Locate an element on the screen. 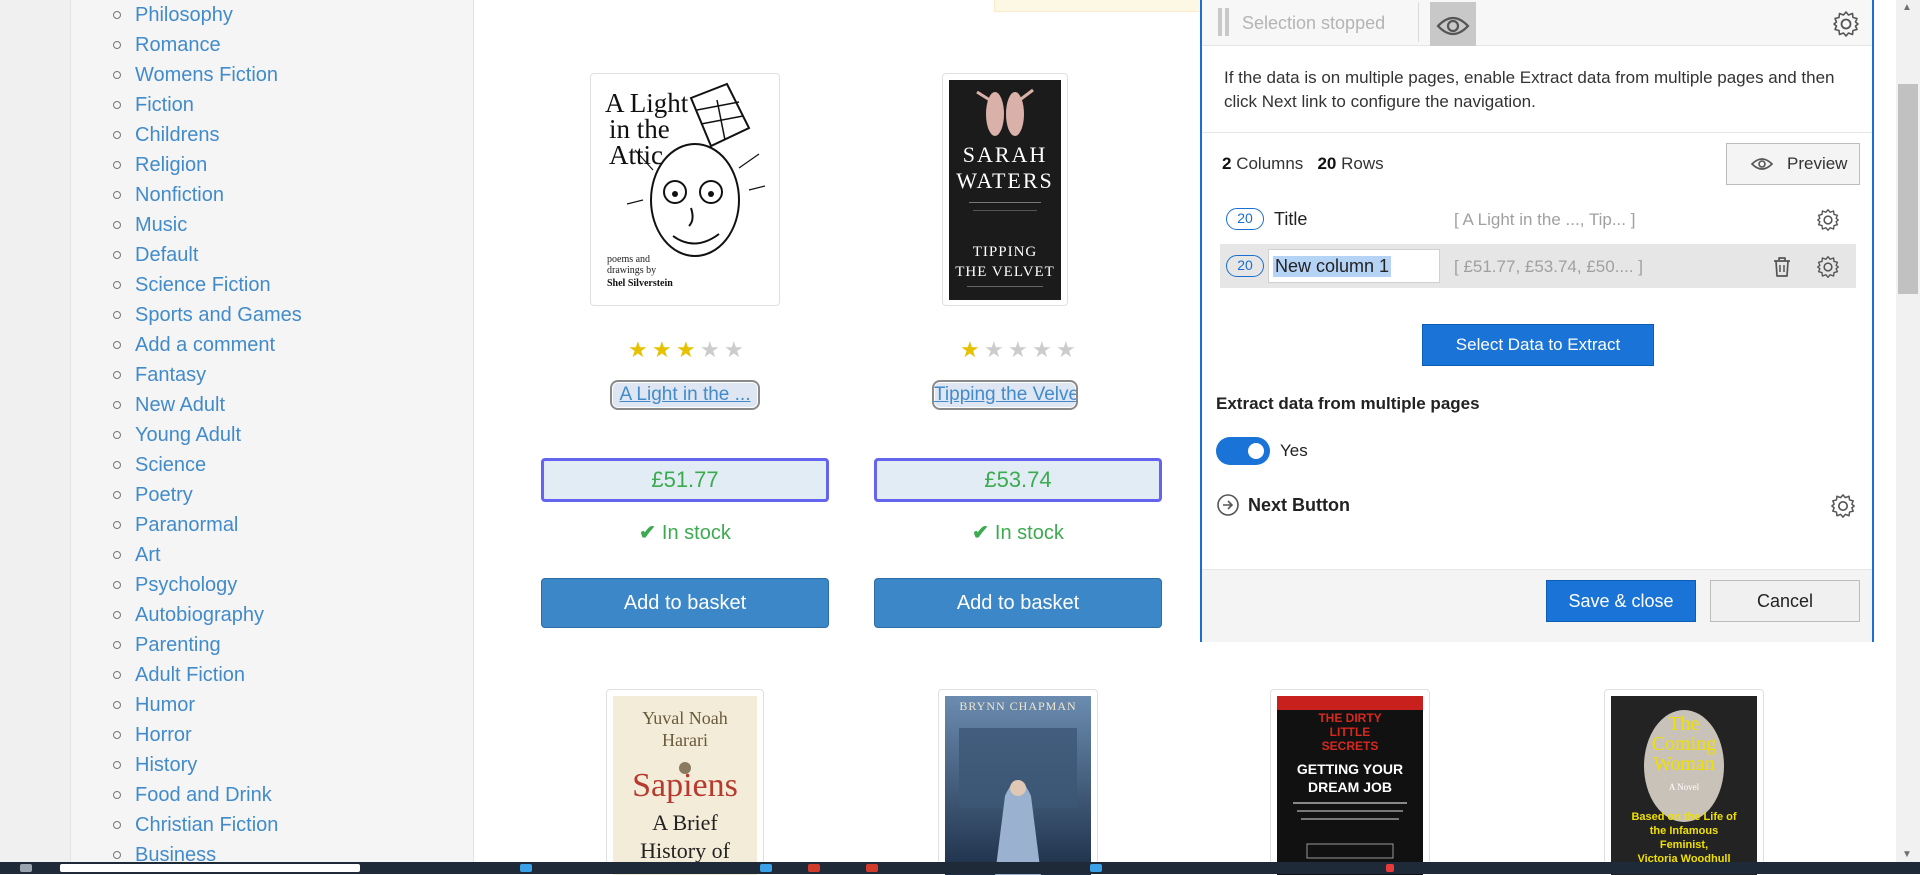 The height and width of the screenshot is (875, 1920). next-button-row: Next Button is located at coordinates (1536, 506).